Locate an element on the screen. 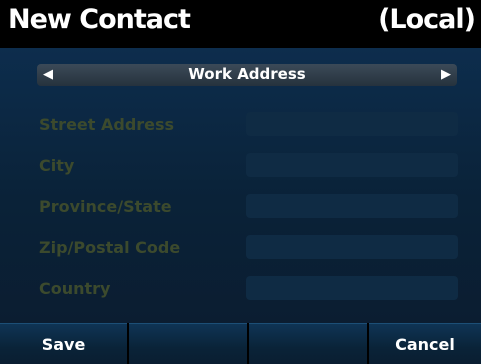 The width and height of the screenshot is (481, 364). title-bar: New Contact (Local) is located at coordinates (240, 24).